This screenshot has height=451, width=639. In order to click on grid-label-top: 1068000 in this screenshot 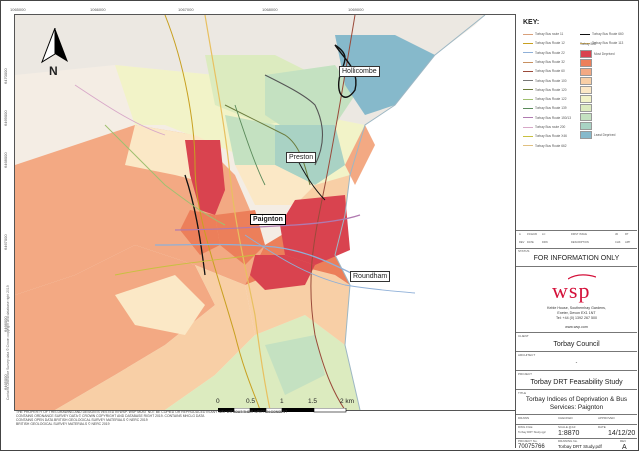, I will do `click(270, 9)`.